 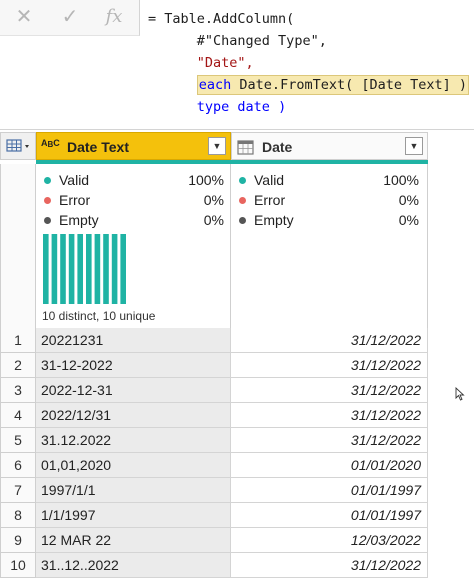 I want to click on formula-line-2: #"Changed Type",, so click(x=261, y=41).